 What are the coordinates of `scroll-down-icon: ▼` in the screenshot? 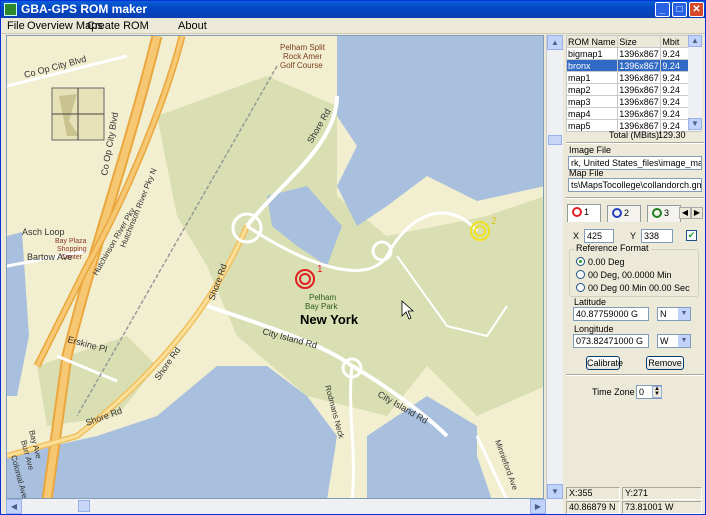 It's located at (555, 491).